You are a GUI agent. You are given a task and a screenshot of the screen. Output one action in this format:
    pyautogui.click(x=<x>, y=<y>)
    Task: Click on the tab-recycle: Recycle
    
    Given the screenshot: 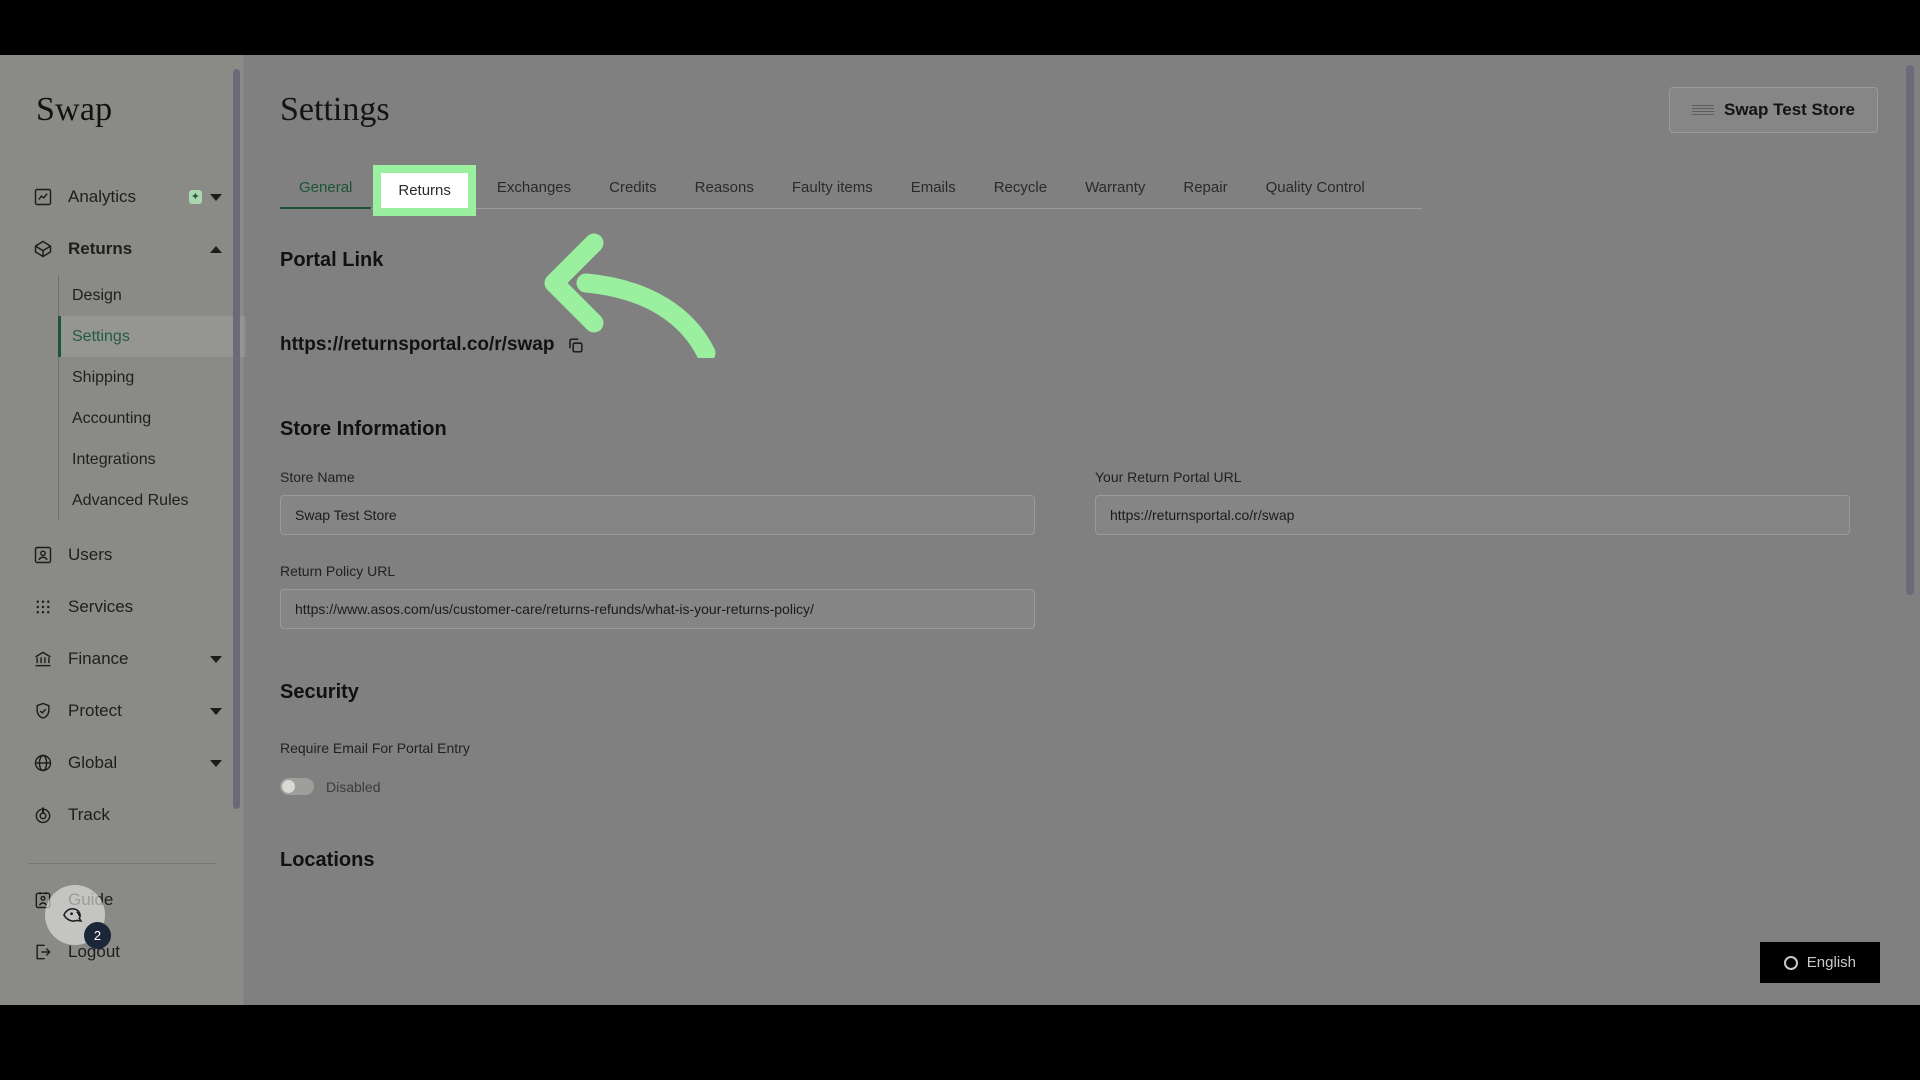 What is the action you would take?
    pyautogui.click(x=1020, y=188)
    